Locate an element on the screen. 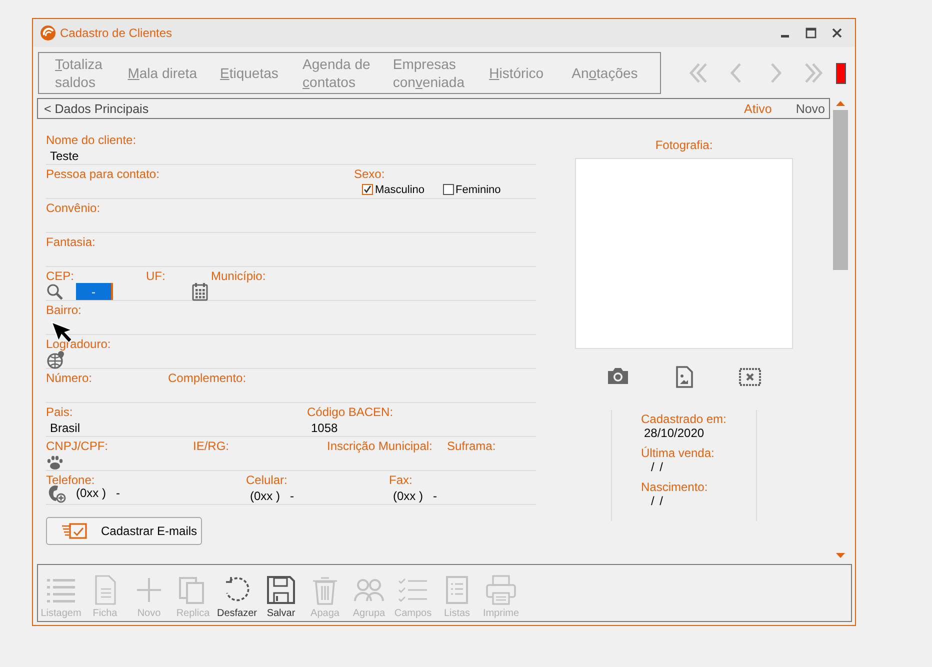  maximize-icon is located at coordinates (811, 33).